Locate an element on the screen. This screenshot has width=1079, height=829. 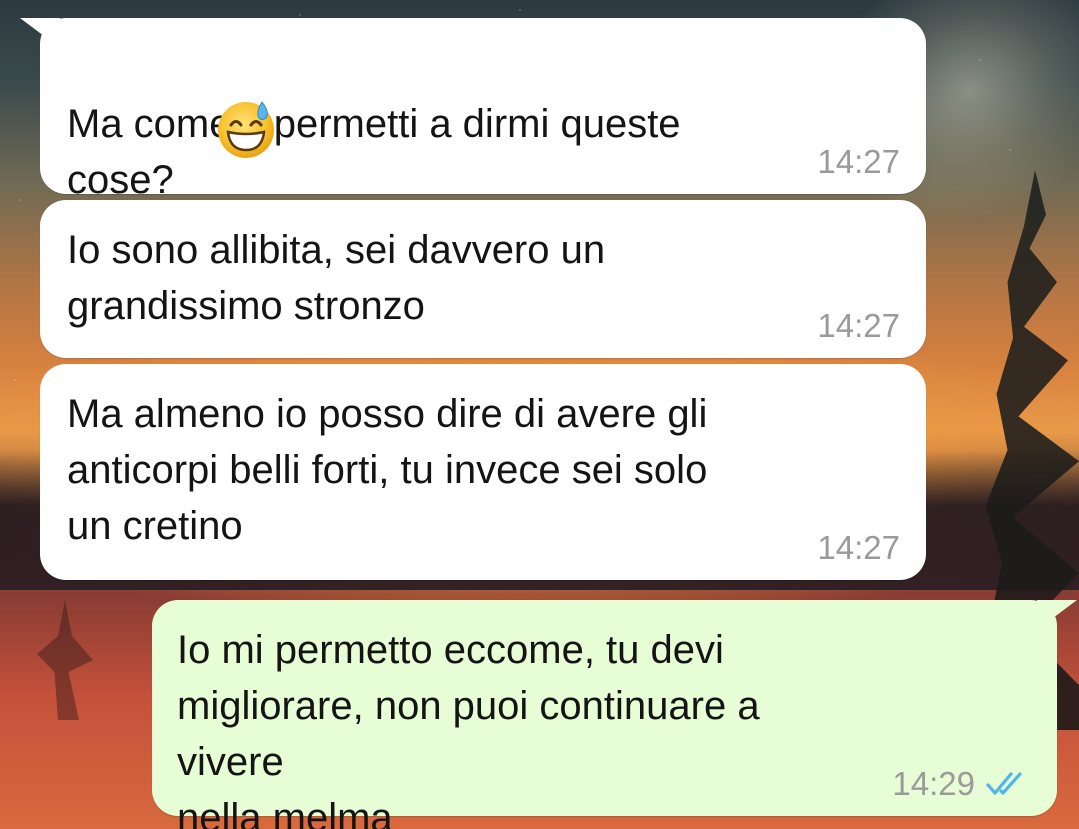
message-text: Ma come ti permetti a dirmi queste cose? is located at coordinates (421, 124).